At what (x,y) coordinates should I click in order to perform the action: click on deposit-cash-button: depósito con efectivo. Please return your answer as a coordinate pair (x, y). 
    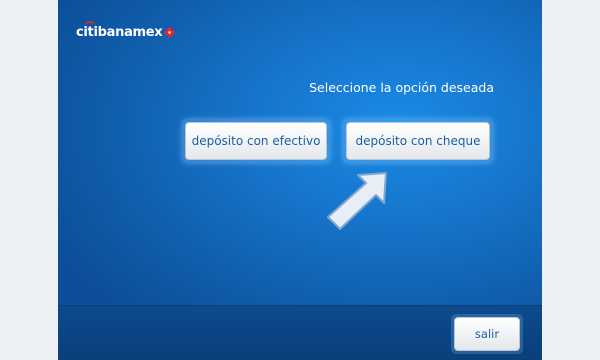
    Looking at the image, I should click on (256, 141).